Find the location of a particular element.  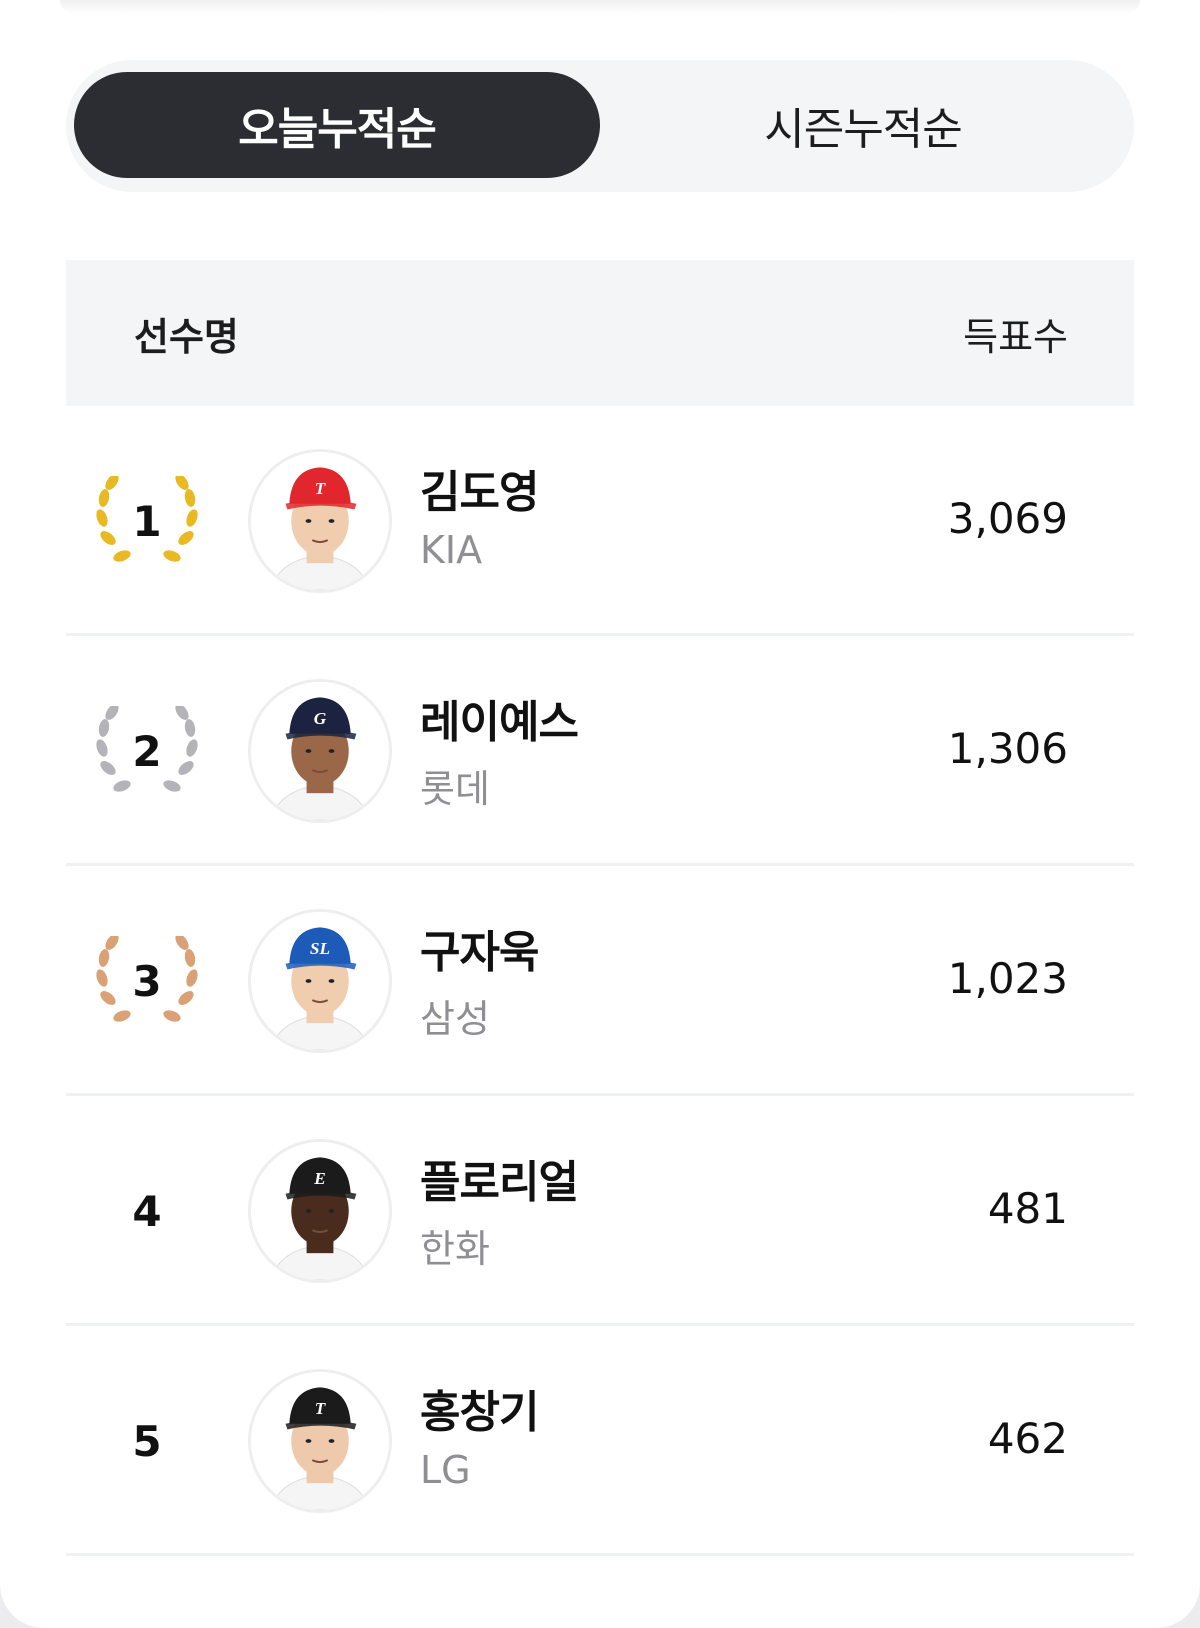

vote-count: 462 is located at coordinates (1027, 1438).